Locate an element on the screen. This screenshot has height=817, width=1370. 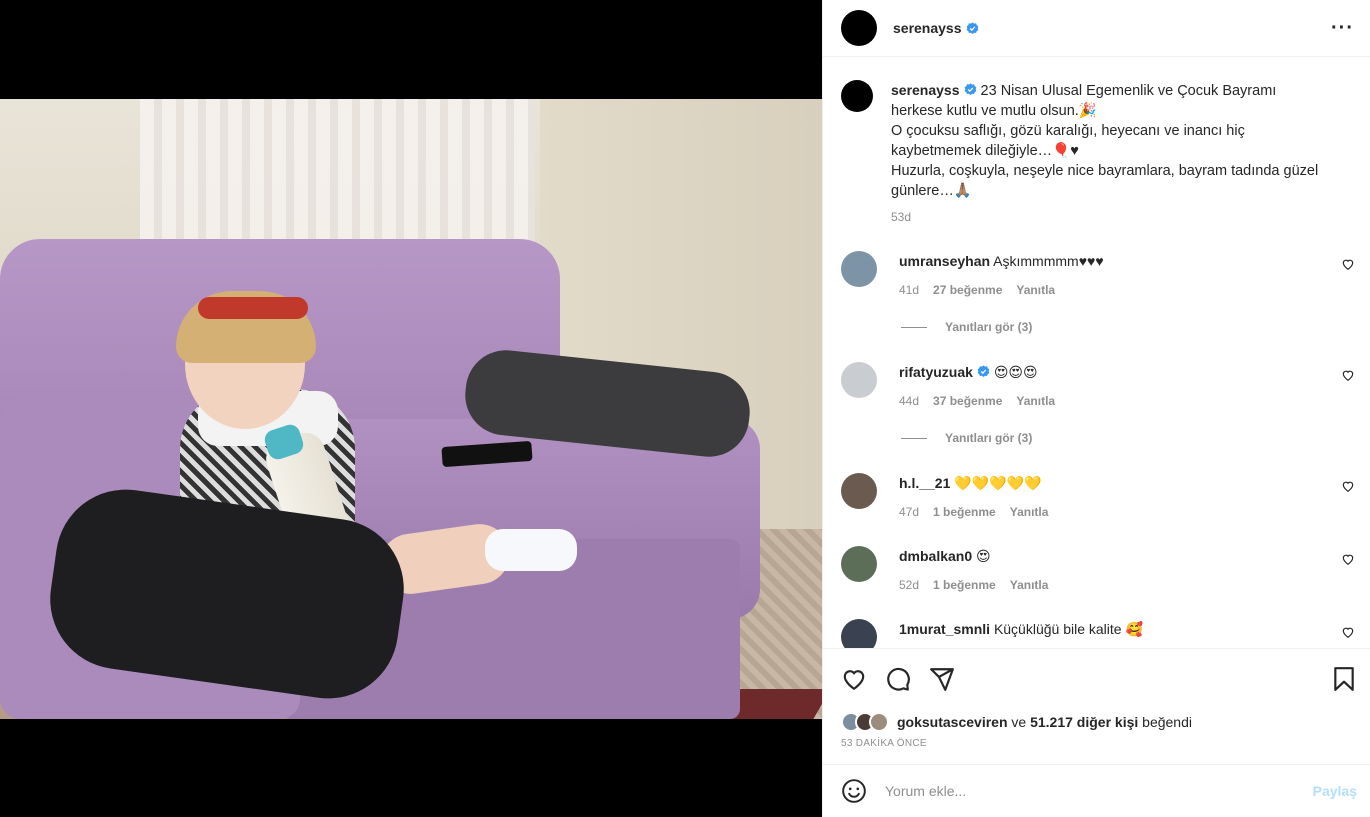
comment-item: 1murat_smnli Küçüklüğü bile kalite 🥰 is located at coordinates (1096, 633).